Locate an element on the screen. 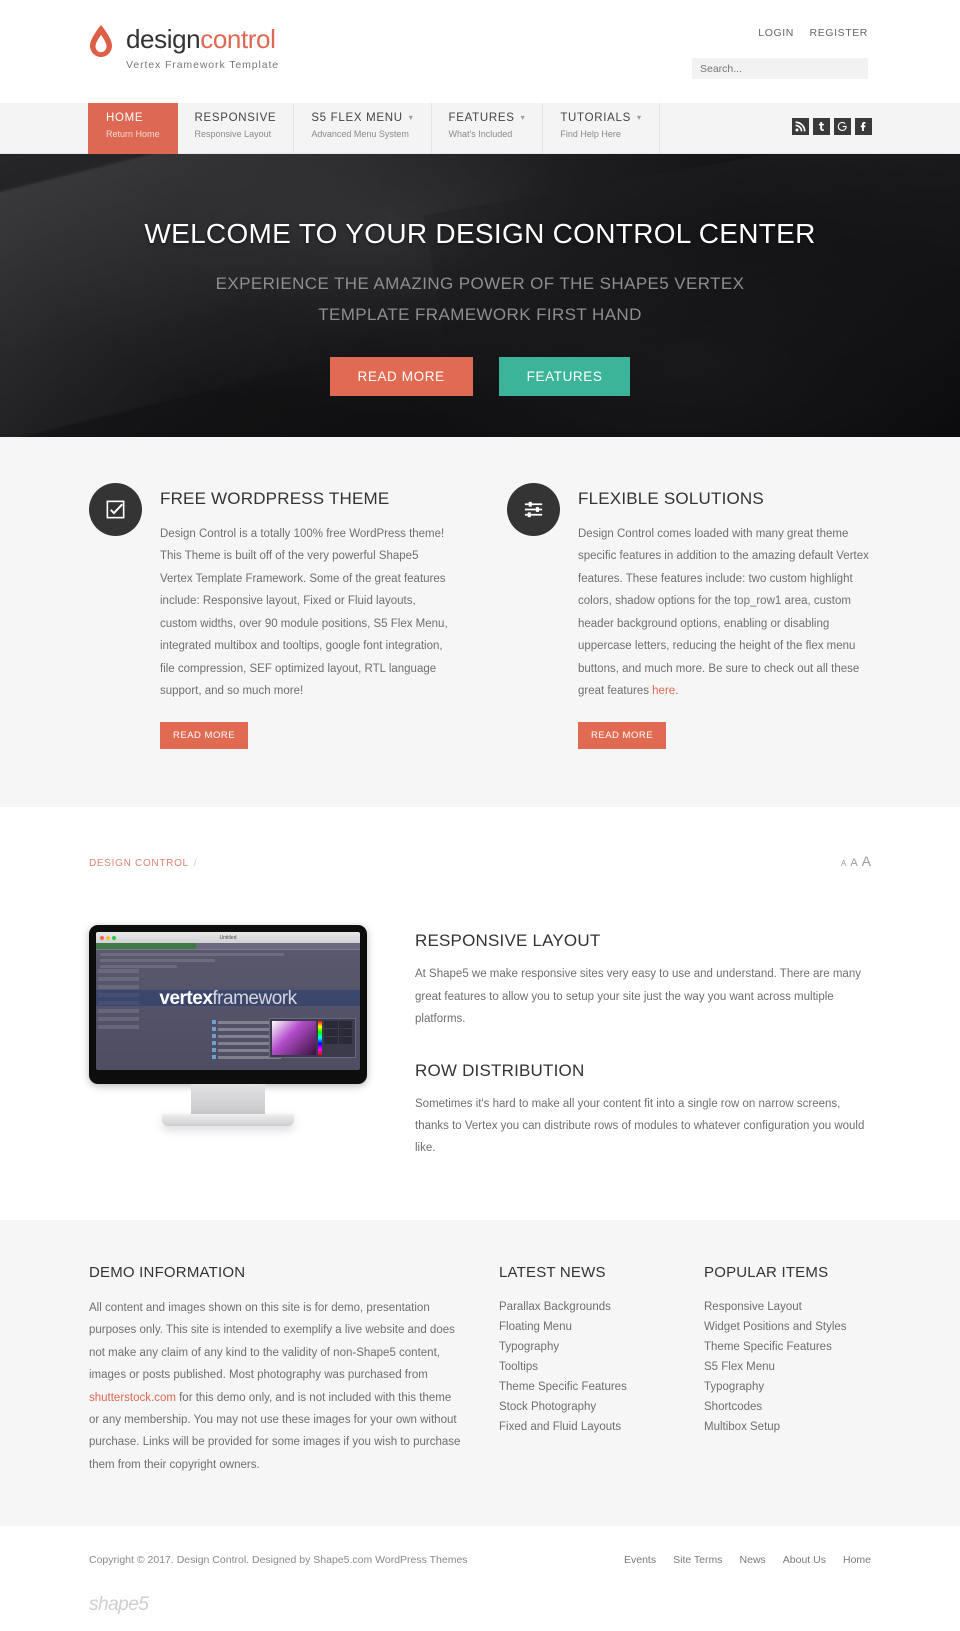 The width and height of the screenshot is (960, 1631). facebook-icon is located at coordinates (863, 126).